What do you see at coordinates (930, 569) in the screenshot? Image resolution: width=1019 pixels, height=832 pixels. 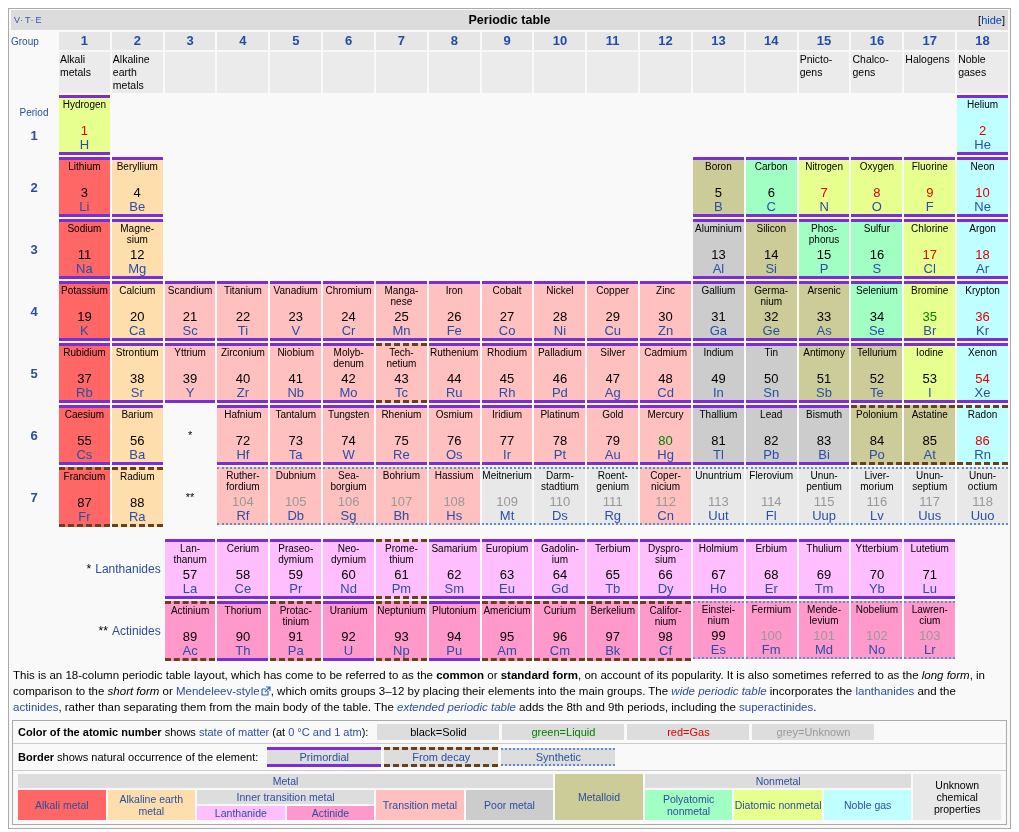 I see `element-cell: Lutetium 71 Lu` at bounding box center [930, 569].